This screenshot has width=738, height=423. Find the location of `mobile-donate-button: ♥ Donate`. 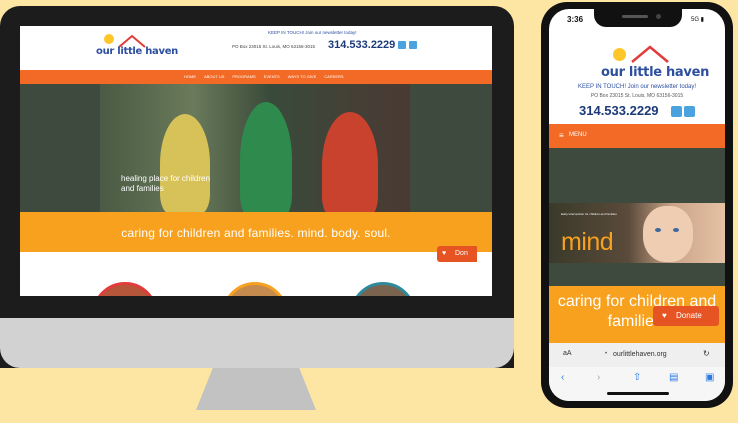

mobile-donate-button: ♥ Donate is located at coordinates (686, 316).